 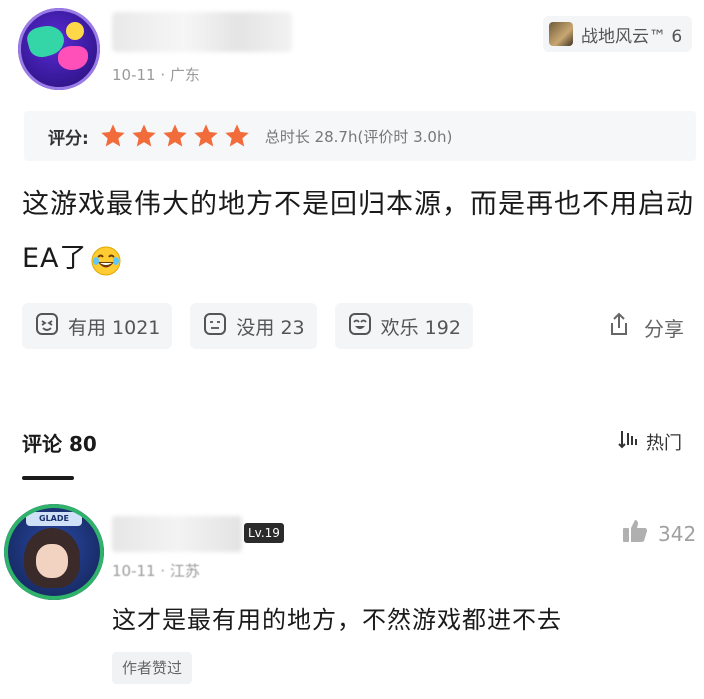 What do you see at coordinates (202, 32) in the screenshot?
I see `reviewer-name-blurred` at bounding box center [202, 32].